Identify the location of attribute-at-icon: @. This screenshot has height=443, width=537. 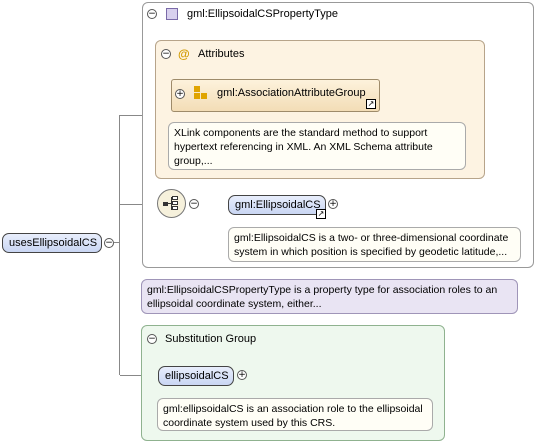
(184, 54).